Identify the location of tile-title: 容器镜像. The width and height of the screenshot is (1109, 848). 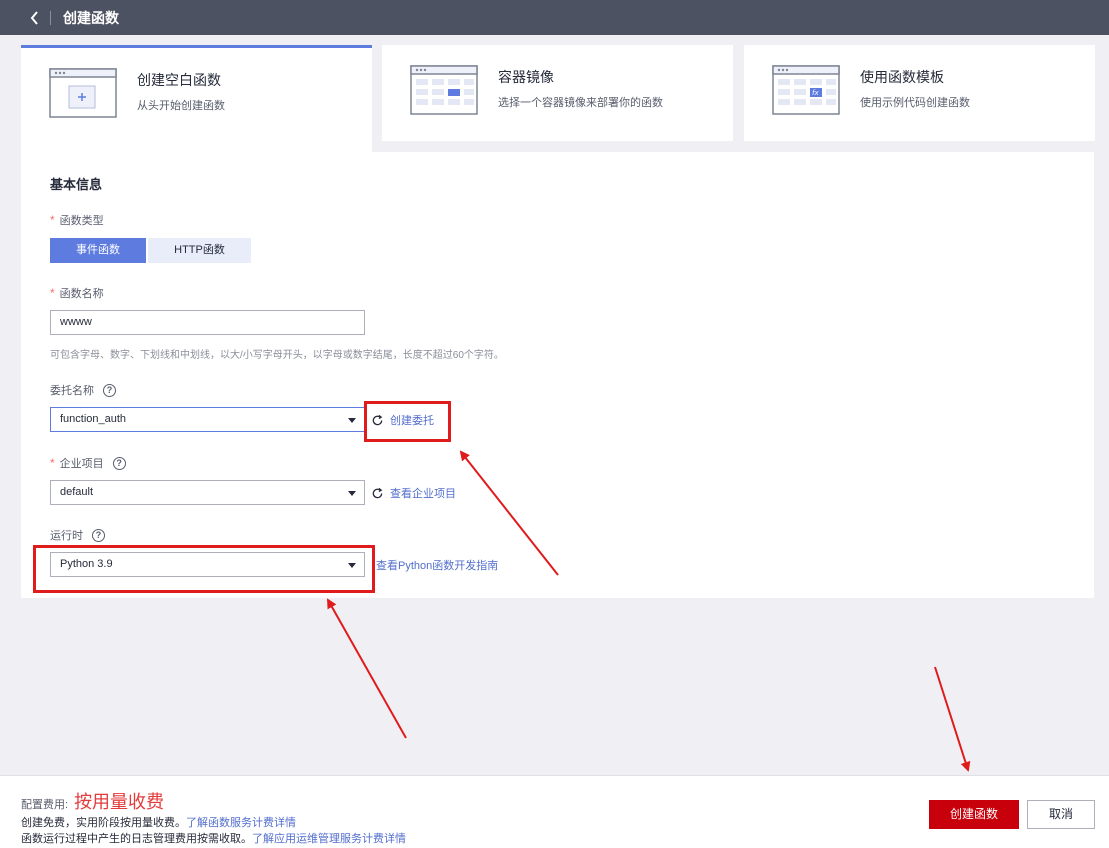
(526, 77).